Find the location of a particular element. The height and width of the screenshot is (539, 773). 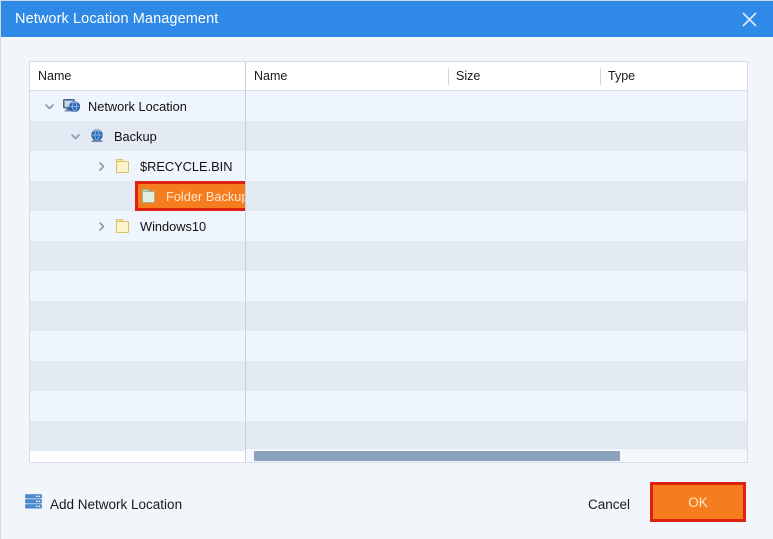

add-network-location-button: Add Network Location is located at coordinates (103, 504).